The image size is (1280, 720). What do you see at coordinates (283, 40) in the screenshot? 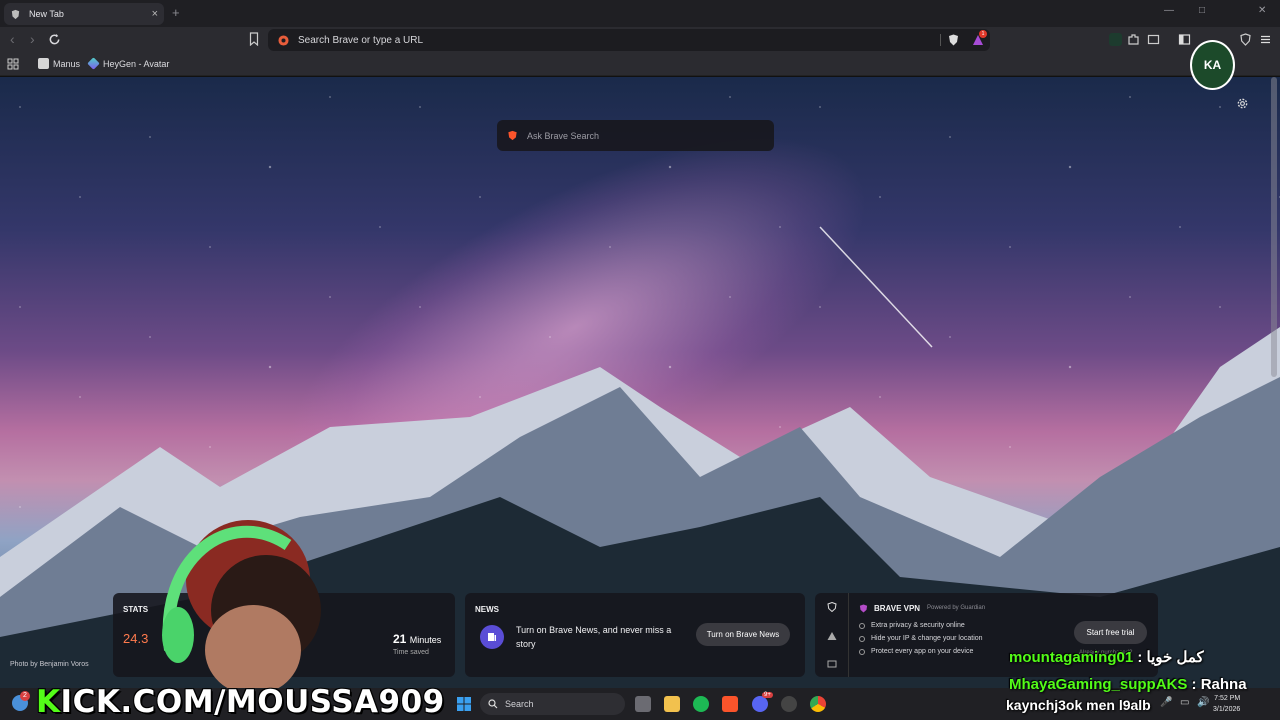
I see `brave-search-icon` at bounding box center [283, 40].